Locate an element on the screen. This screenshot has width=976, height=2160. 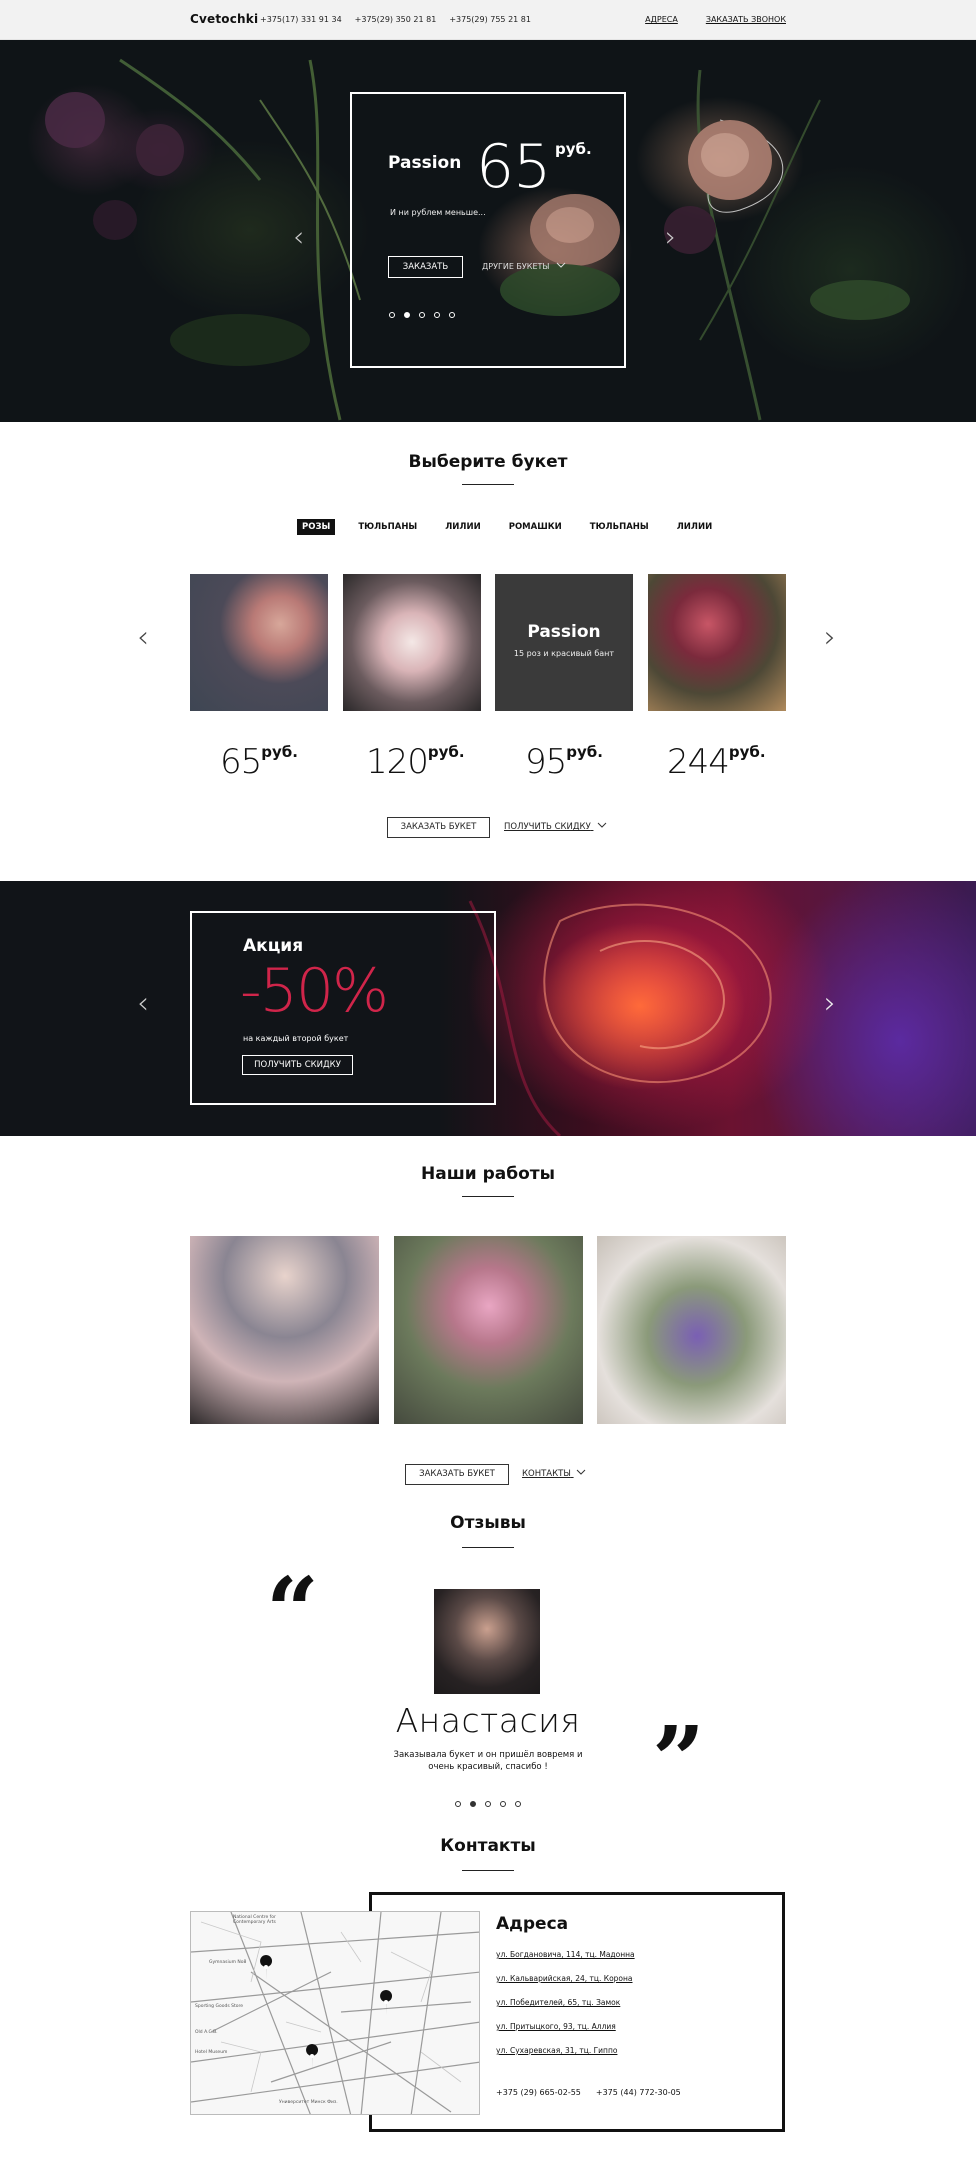
tab-tulips-2: ТЮЛЬПАНЫ is located at coordinates (619, 527).